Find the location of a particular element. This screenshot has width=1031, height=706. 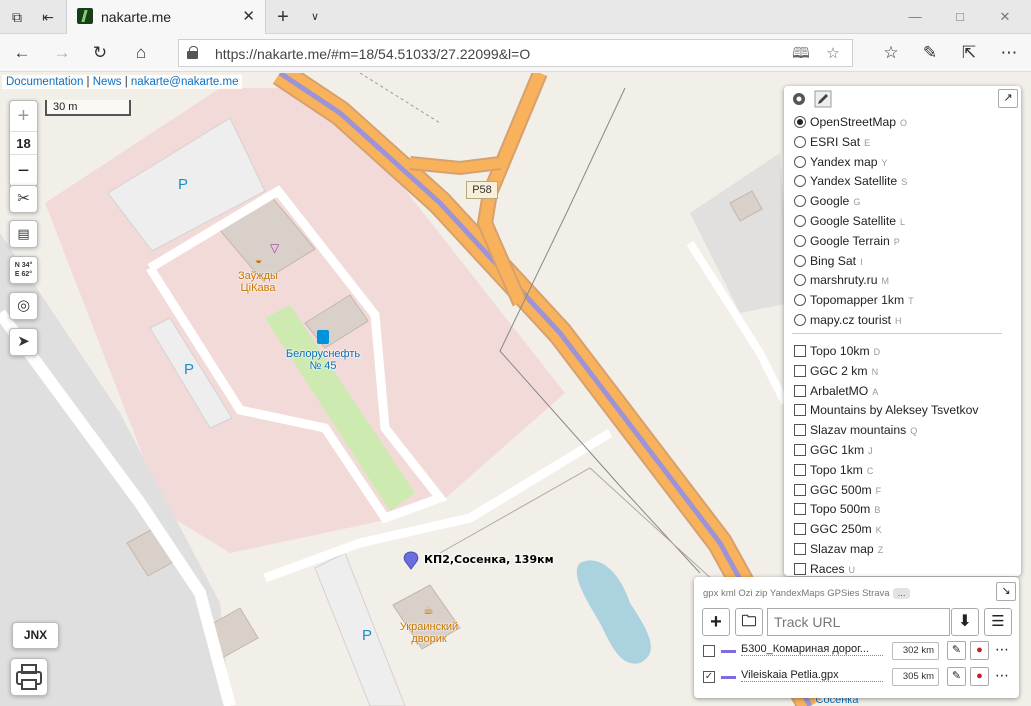

documentation-link: Documentation is located at coordinates (44, 82).